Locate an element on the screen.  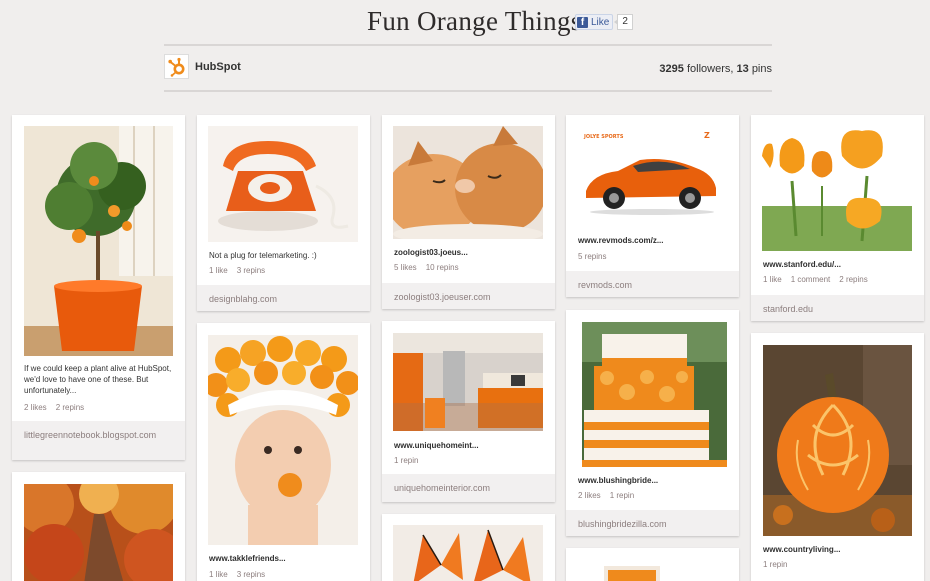
autumn-path-image is located at coordinates (98, 532).